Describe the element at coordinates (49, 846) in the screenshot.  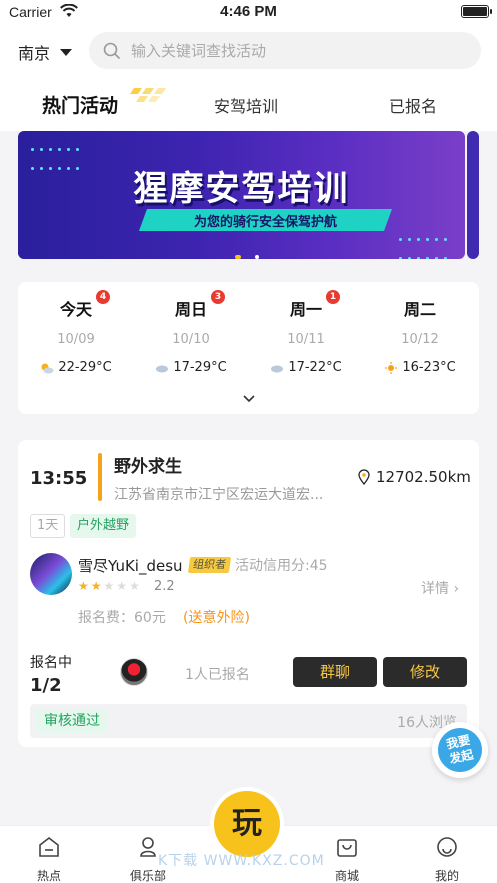
I see `home-icon` at that location.